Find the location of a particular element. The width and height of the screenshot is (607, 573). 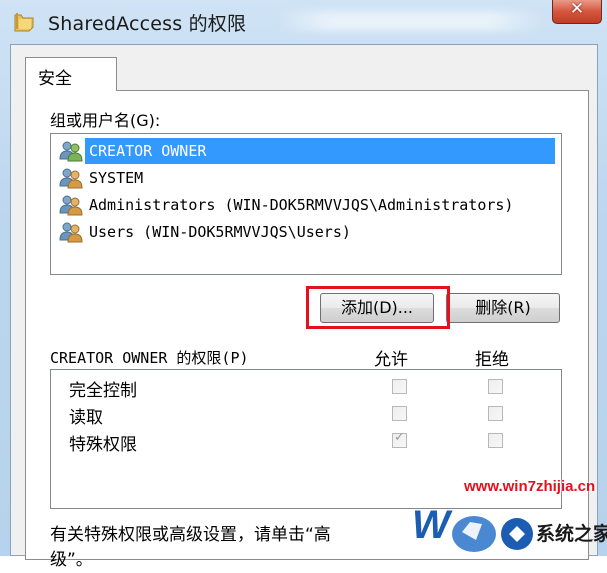

watermark-url: www.win7zhijia.cn is located at coordinates (530, 486).